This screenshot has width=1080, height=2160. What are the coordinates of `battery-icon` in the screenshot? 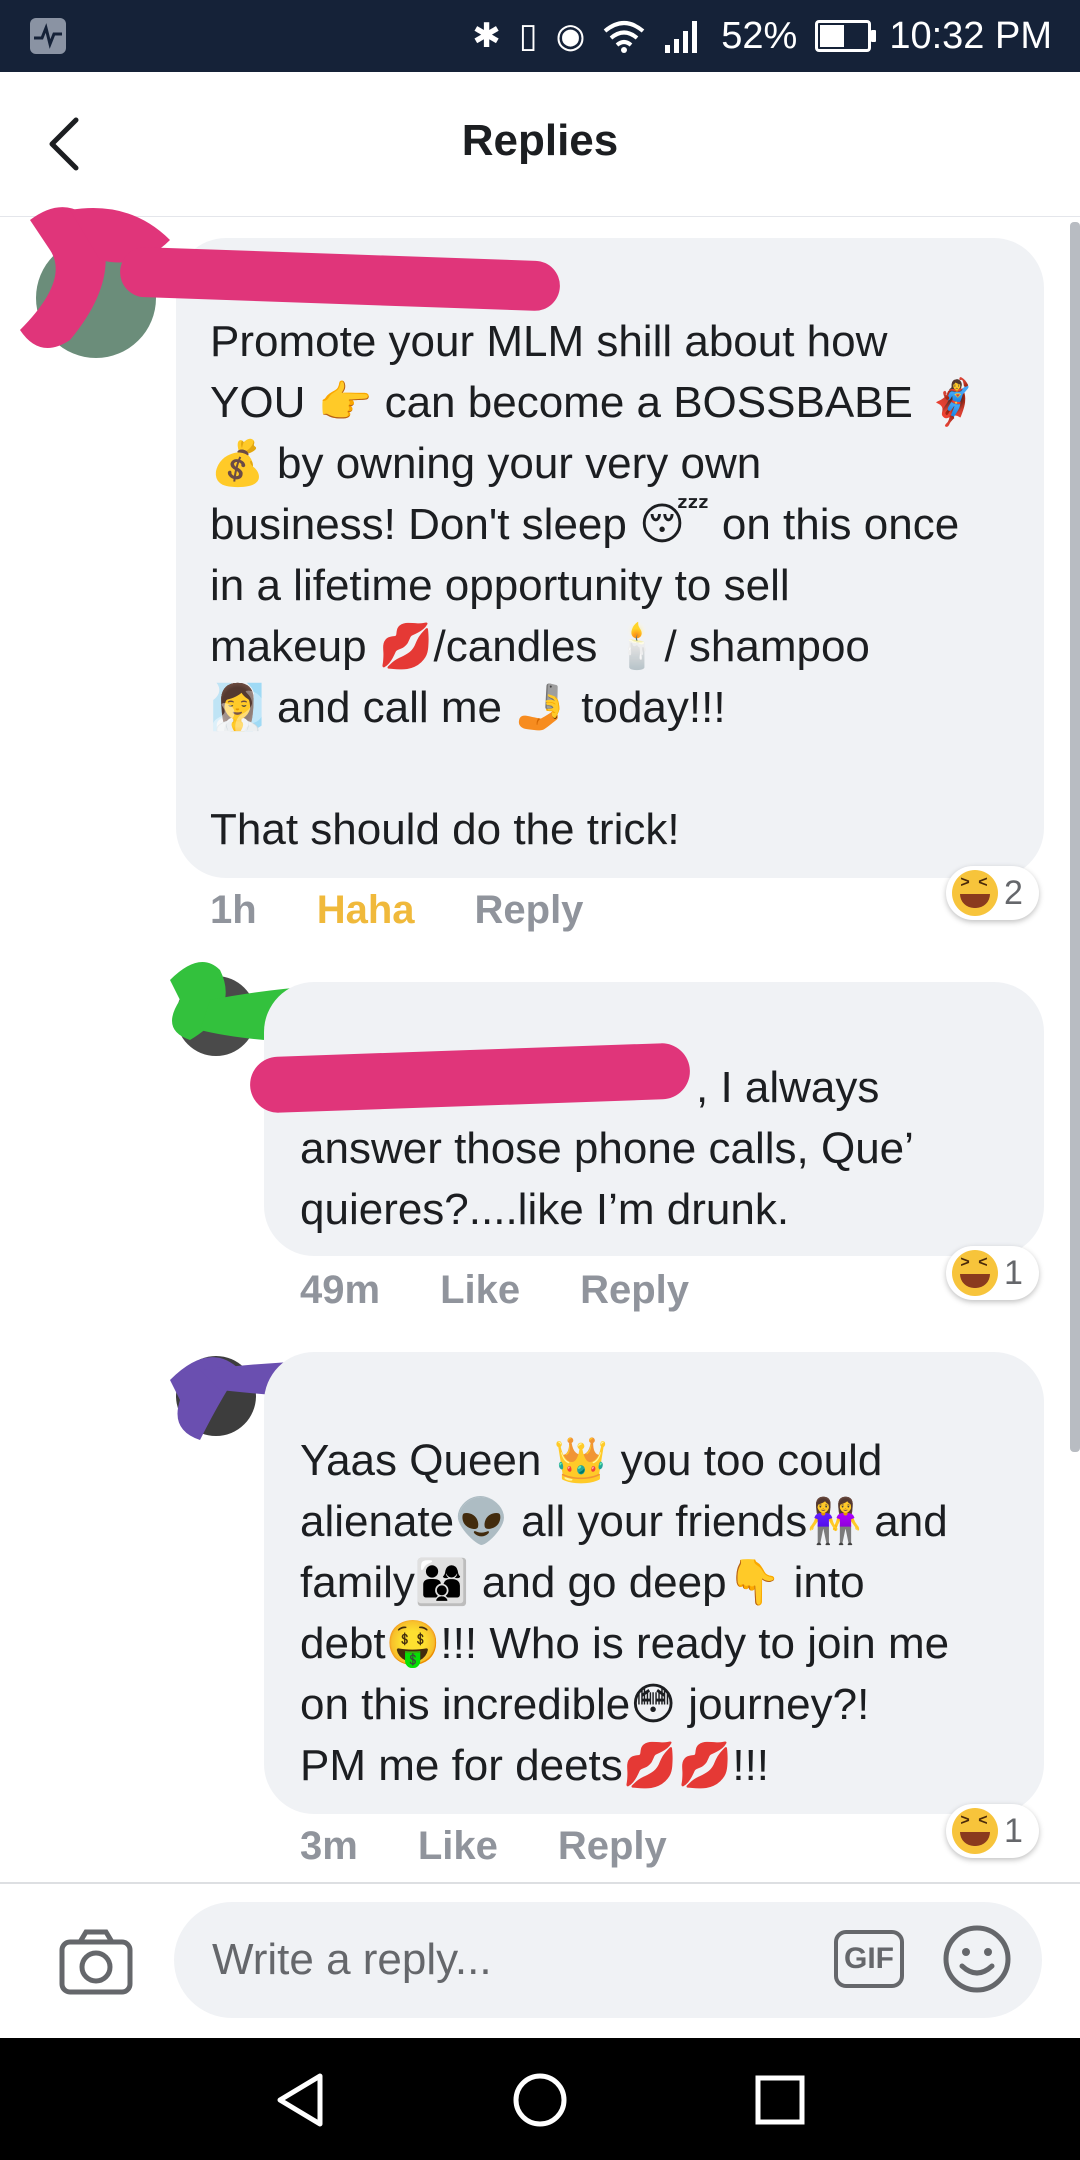 It's located at (846, 36).